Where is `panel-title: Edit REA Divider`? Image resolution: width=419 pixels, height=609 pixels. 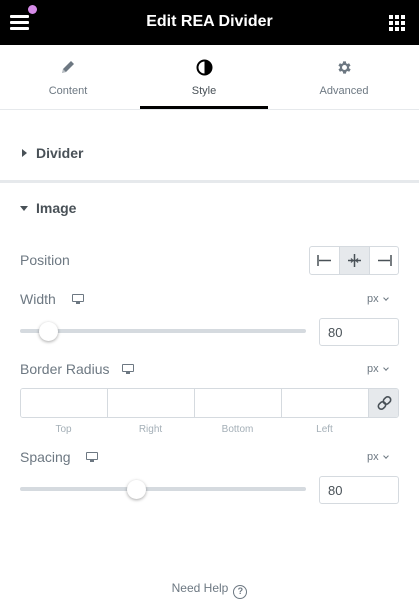 panel-title: Edit REA Divider is located at coordinates (209, 21).